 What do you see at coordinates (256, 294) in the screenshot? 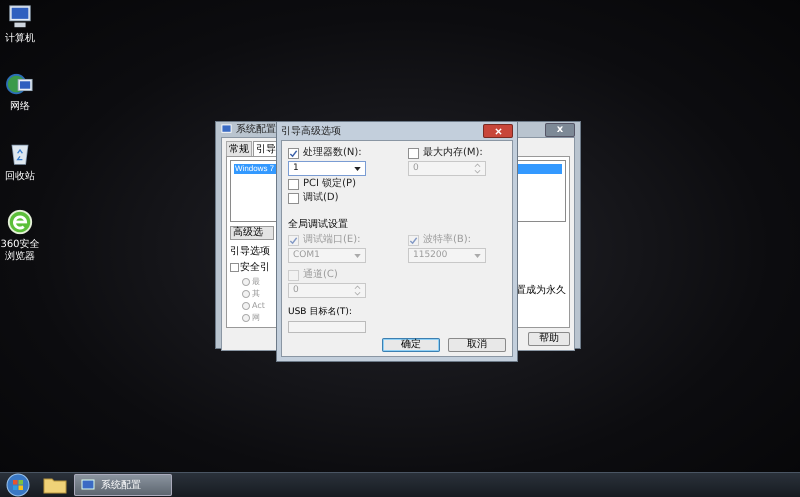
I see `radio-label: 其` at bounding box center [256, 294].